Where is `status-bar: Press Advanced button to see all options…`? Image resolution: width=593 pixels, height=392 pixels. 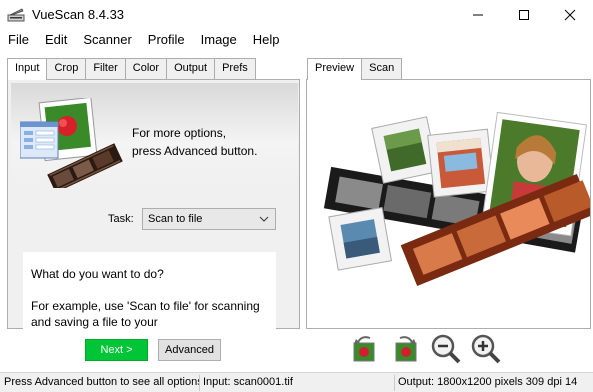
status-bar: Press Advanced button to see all options… is located at coordinates (296, 382).